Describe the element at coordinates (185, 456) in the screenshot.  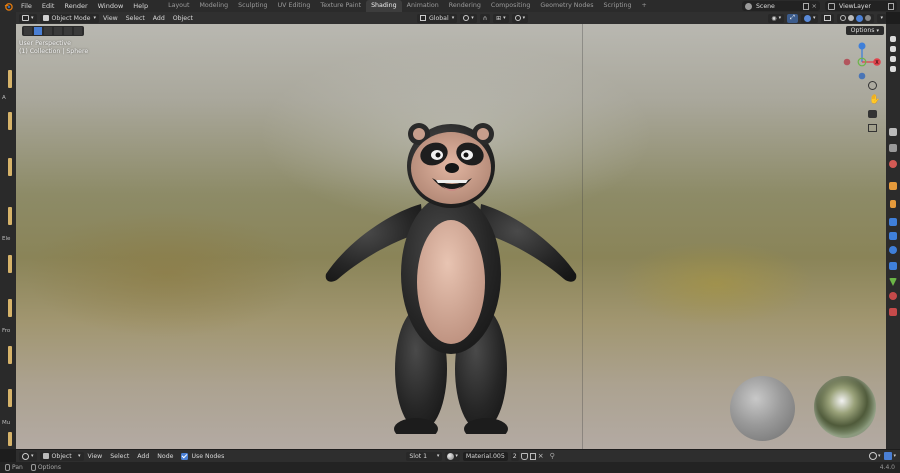
I see `use-nodes-checkbox` at that location.